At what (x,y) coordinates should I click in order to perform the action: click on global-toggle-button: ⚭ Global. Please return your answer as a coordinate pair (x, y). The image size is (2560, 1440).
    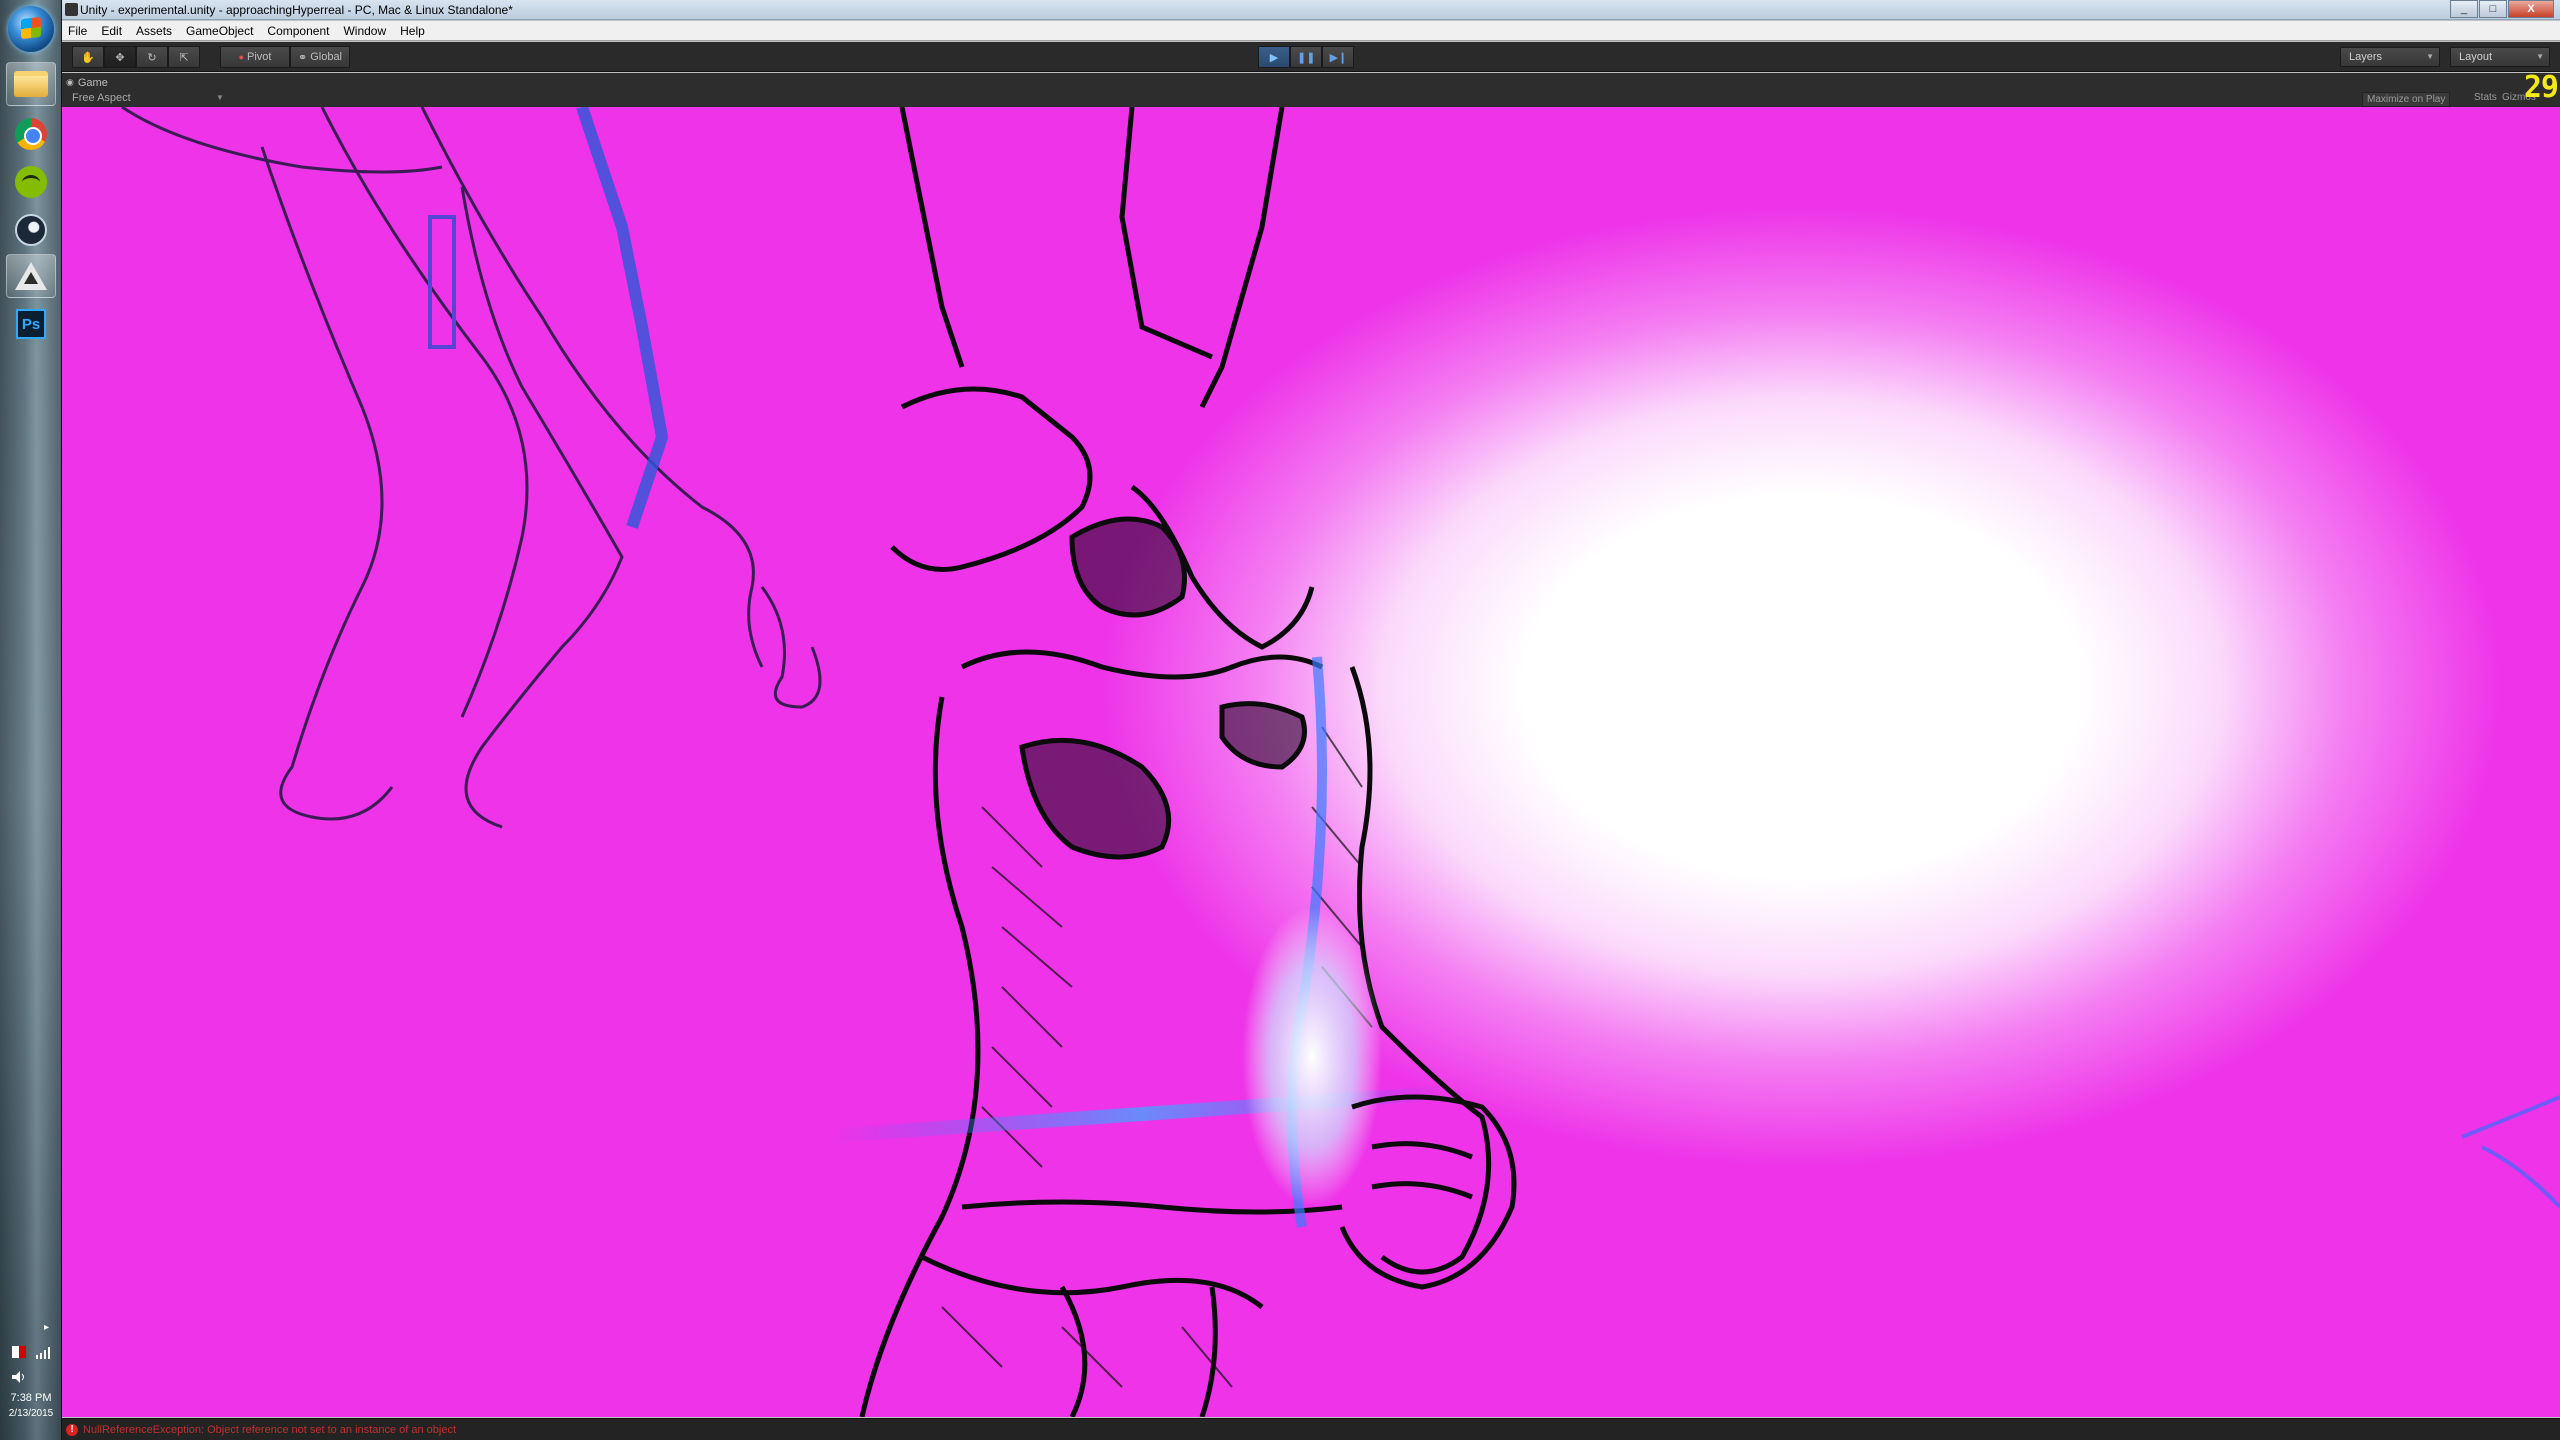
    Looking at the image, I should click on (320, 57).